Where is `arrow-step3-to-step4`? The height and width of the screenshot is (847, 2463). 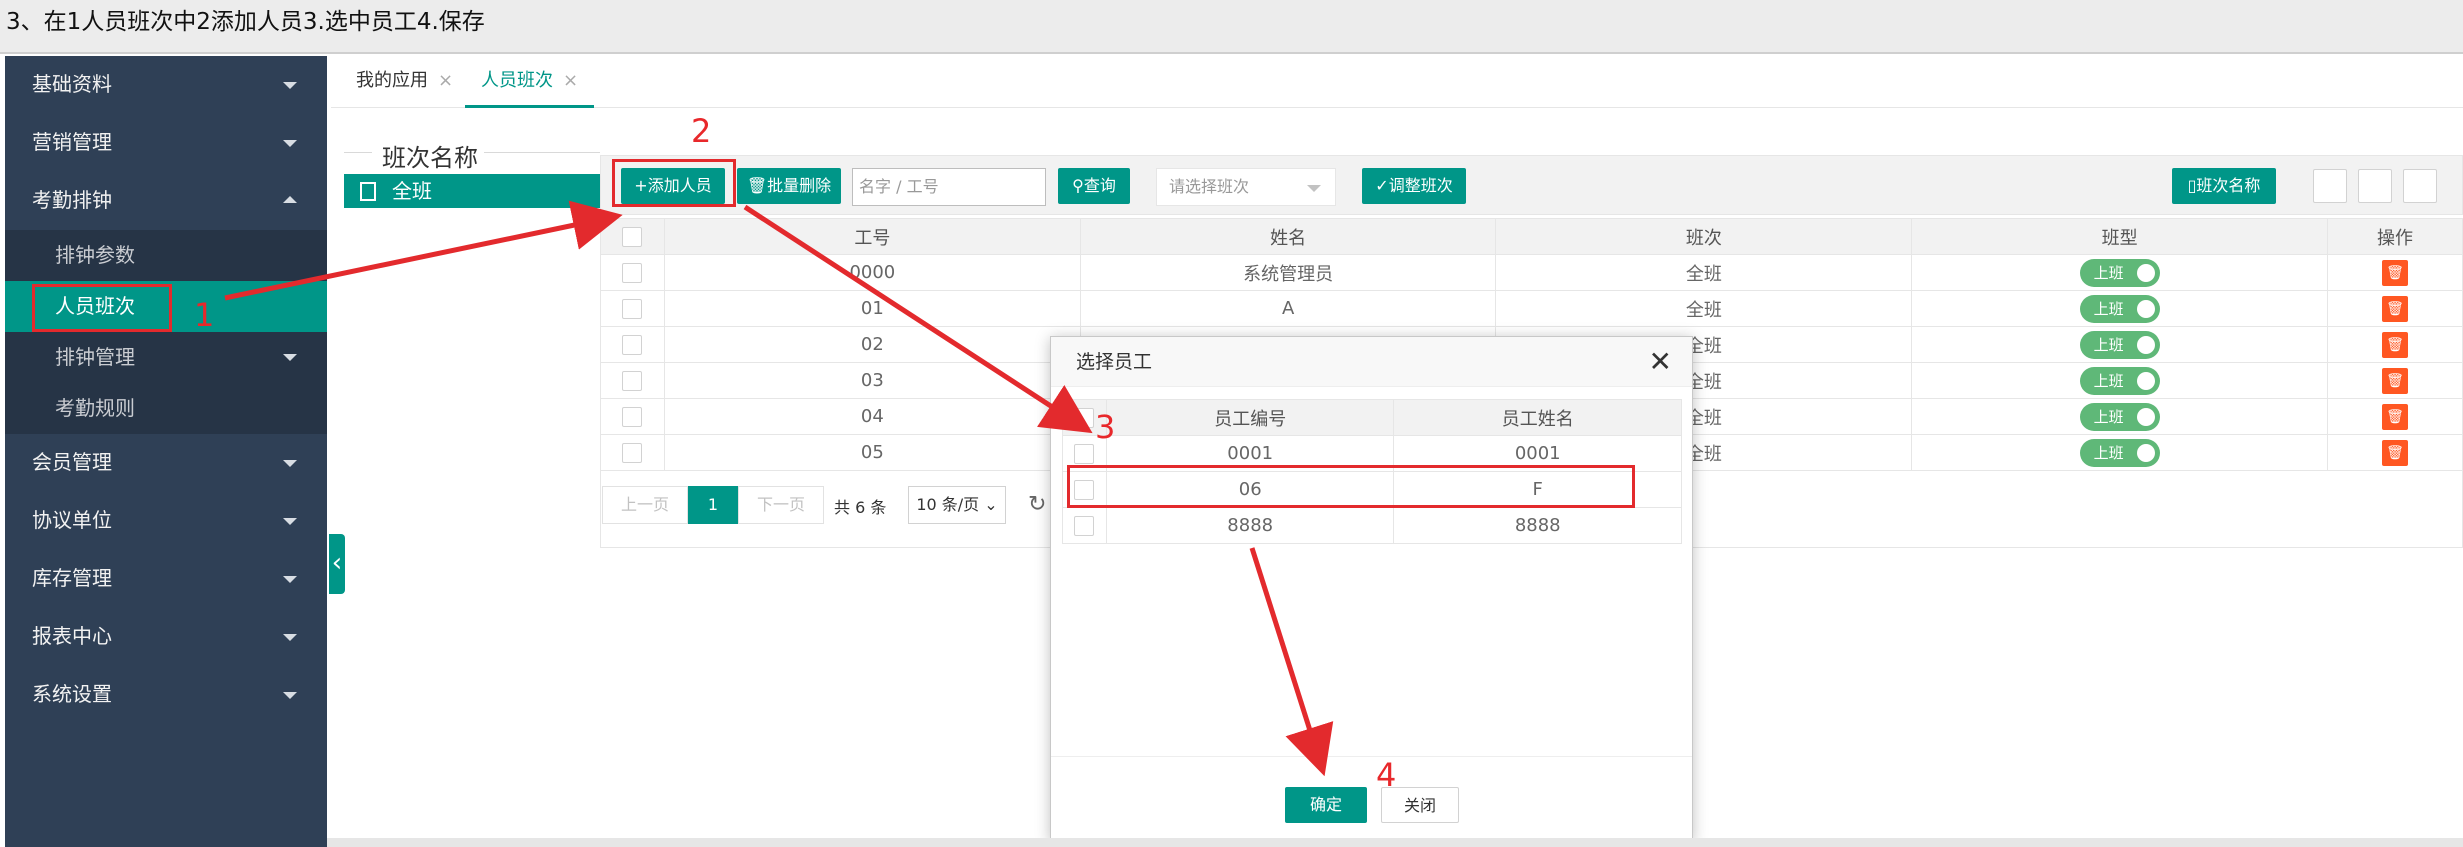 arrow-step3-to-step4 is located at coordinates (1291, 662).